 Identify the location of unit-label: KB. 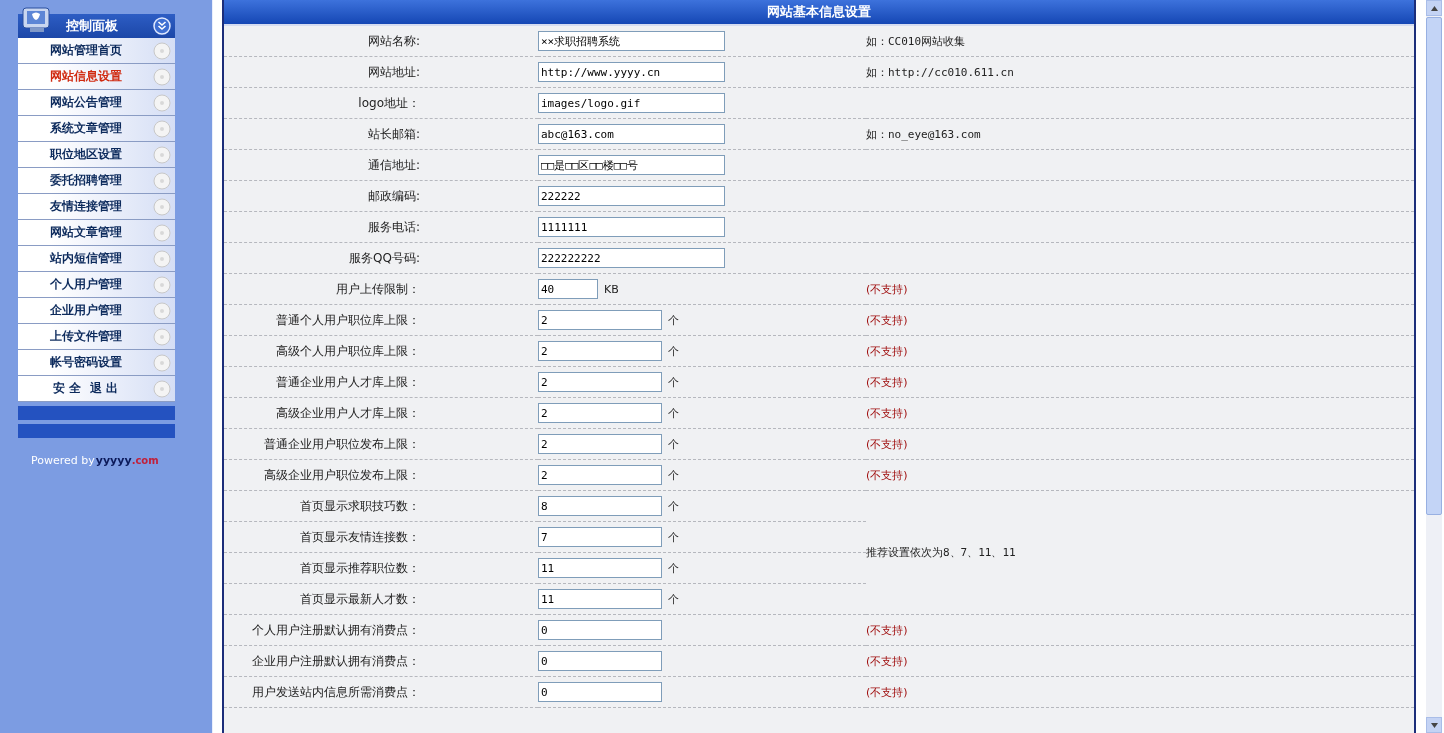
(611, 289).